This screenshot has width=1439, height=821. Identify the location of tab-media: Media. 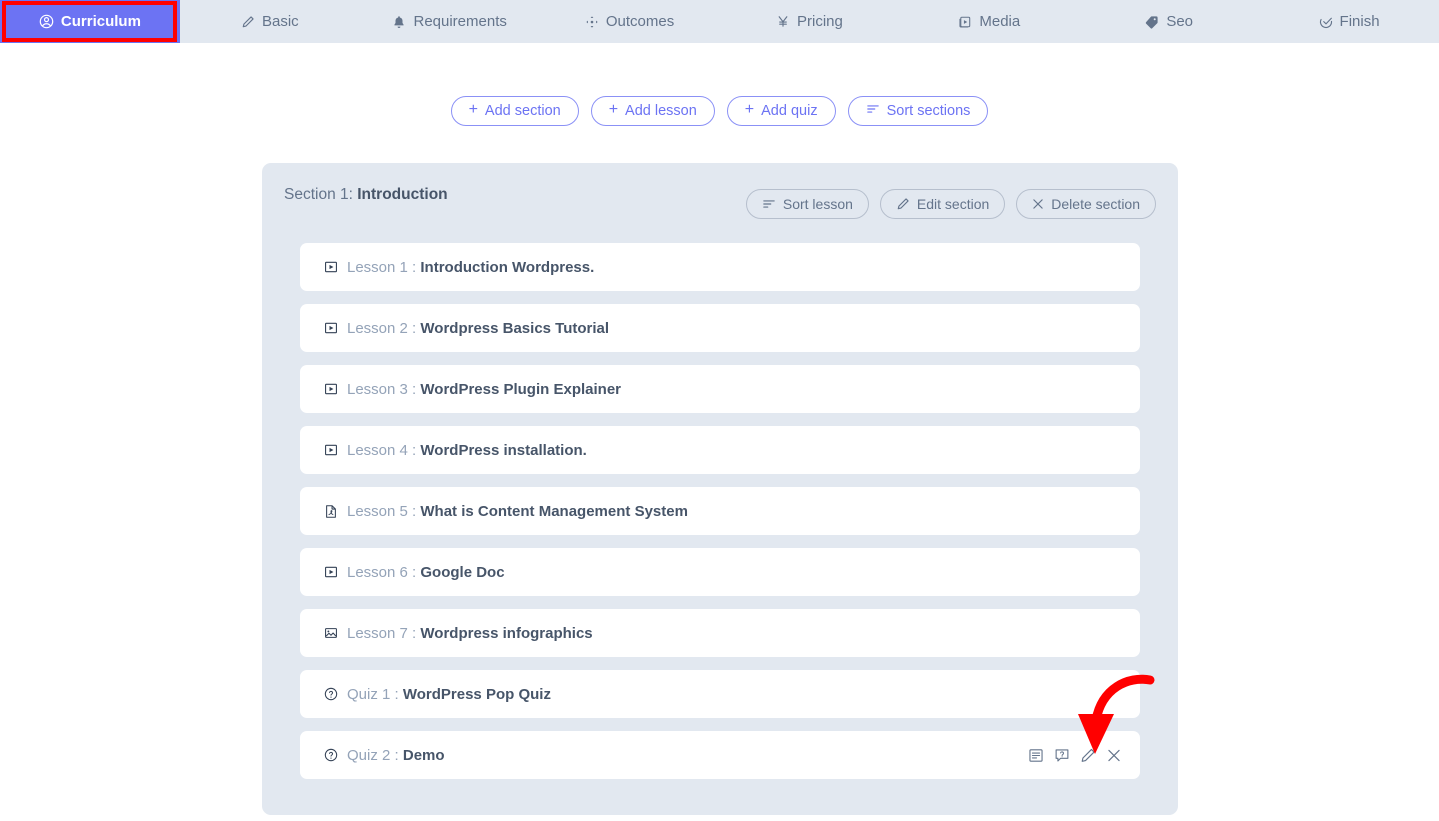
(989, 21).